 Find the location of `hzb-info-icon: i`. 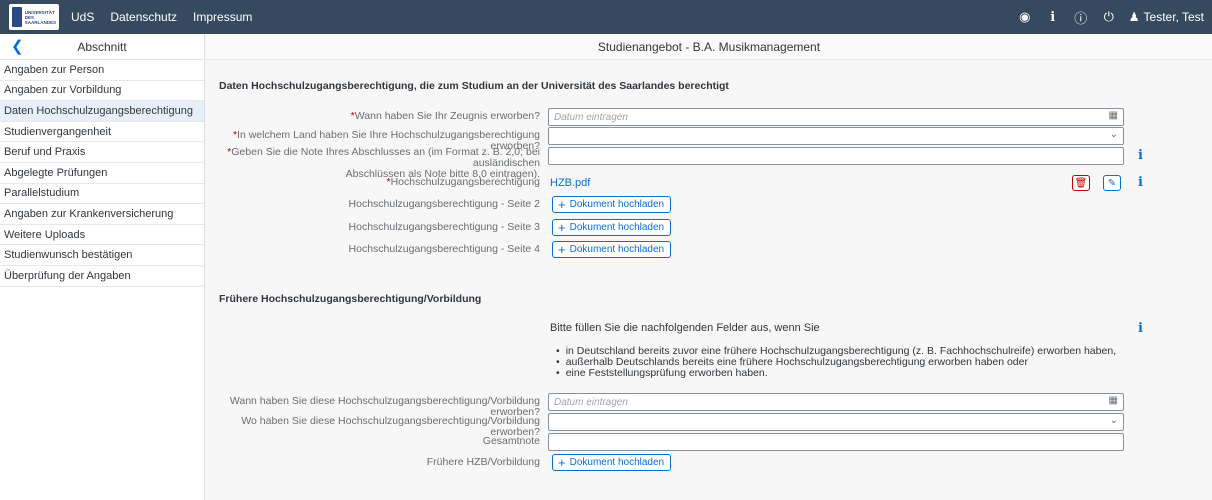

hzb-info-icon: i is located at coordinates (1140, 182).